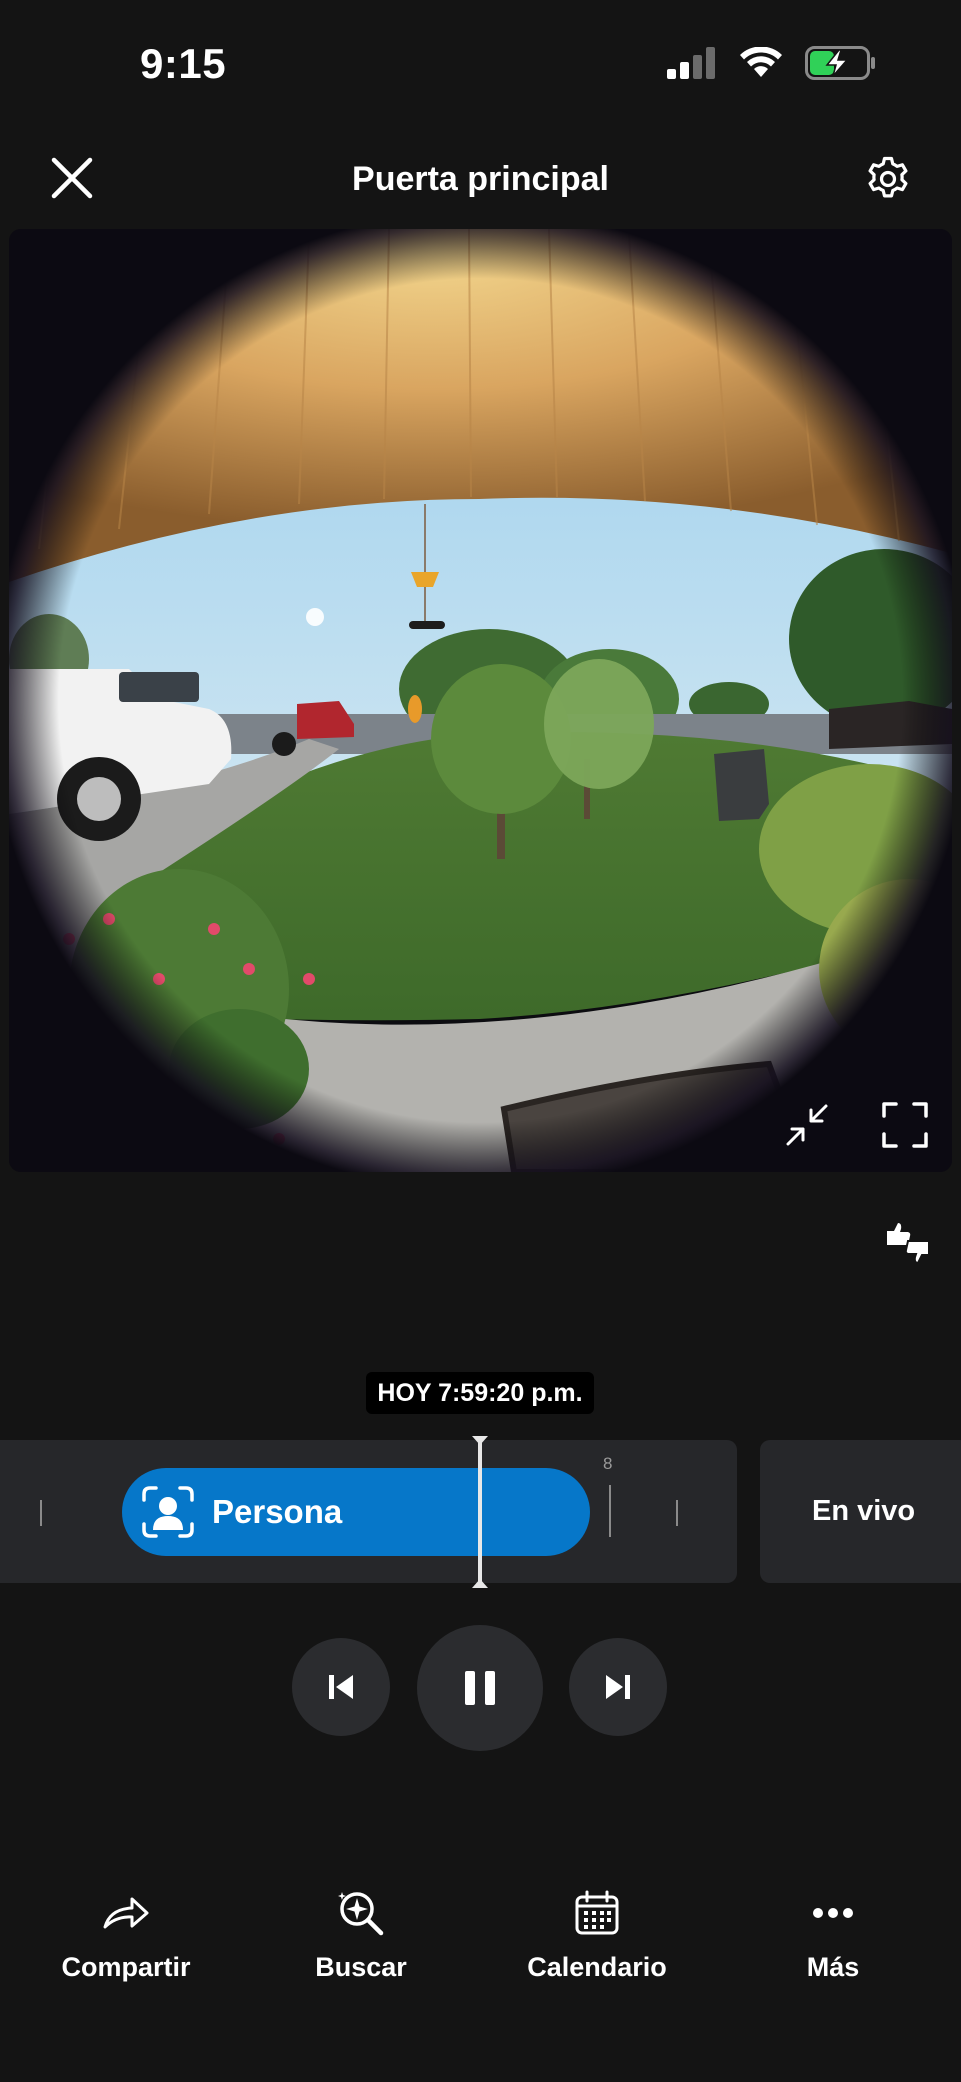 The height and width of the screenshot is (2082, 961). Describe the element at coordinates (840, 63) in the screenshot. I see `battery-charging-icon` at that location.